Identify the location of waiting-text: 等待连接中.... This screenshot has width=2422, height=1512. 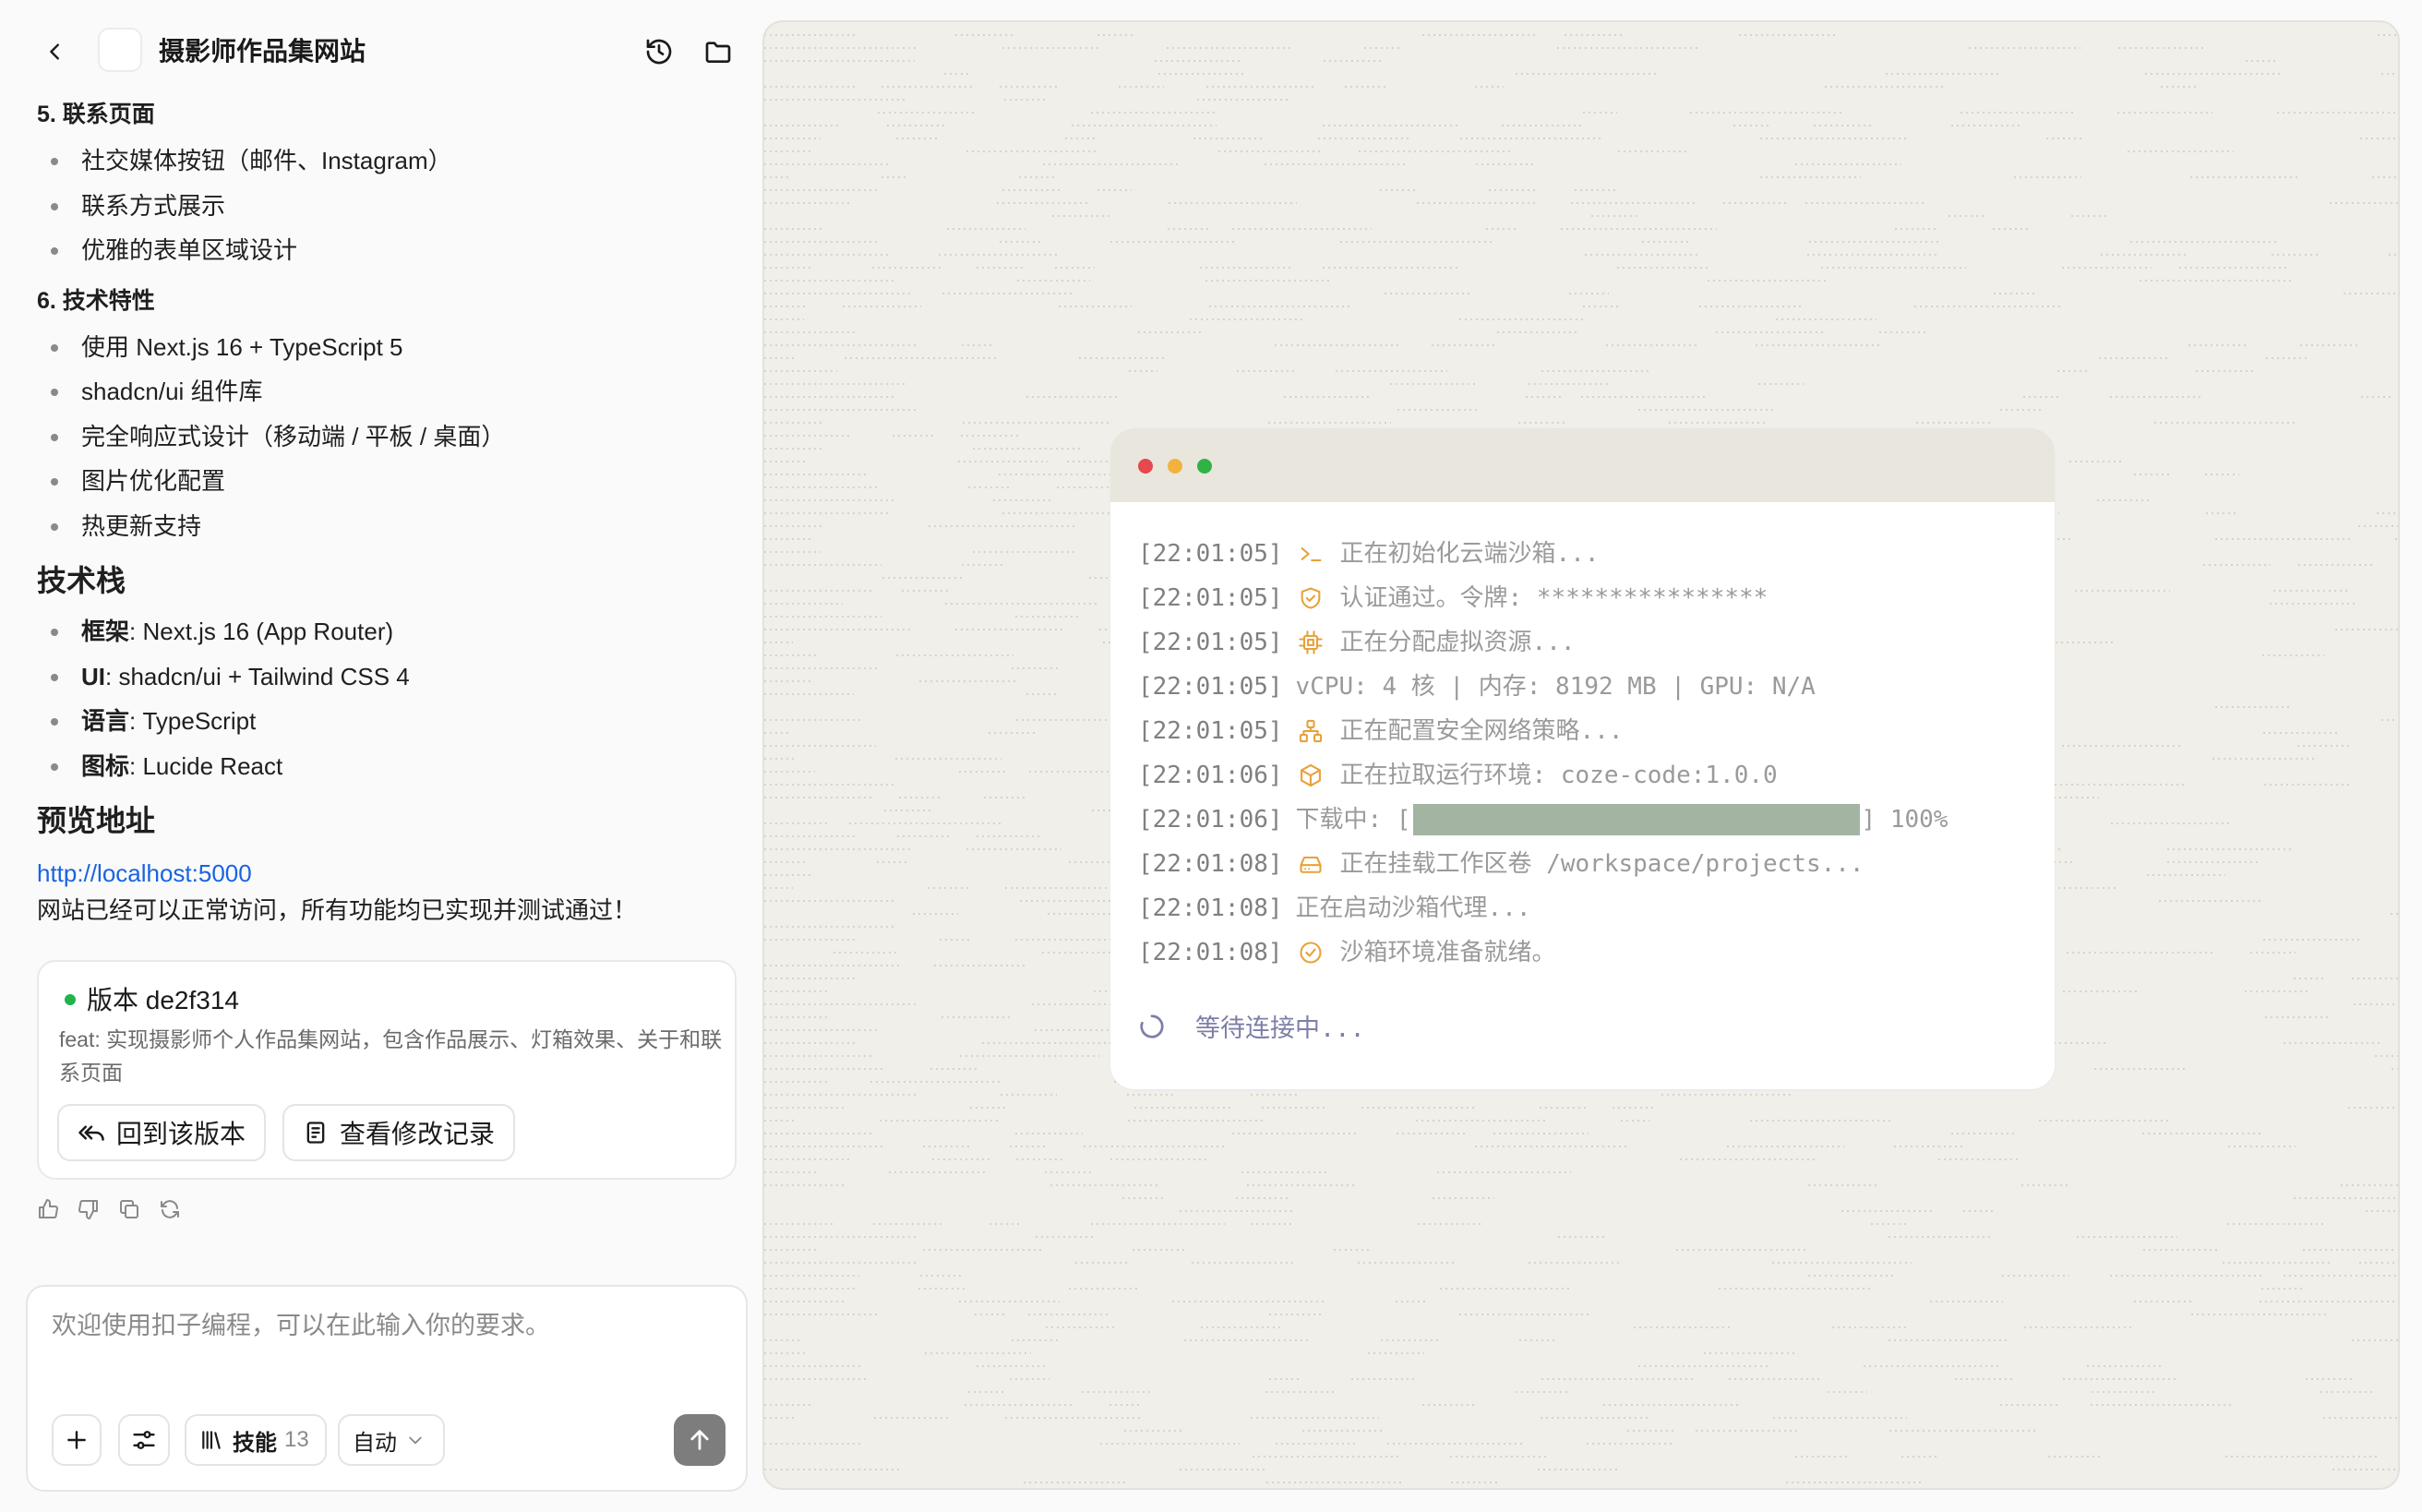
(1280, 1028).